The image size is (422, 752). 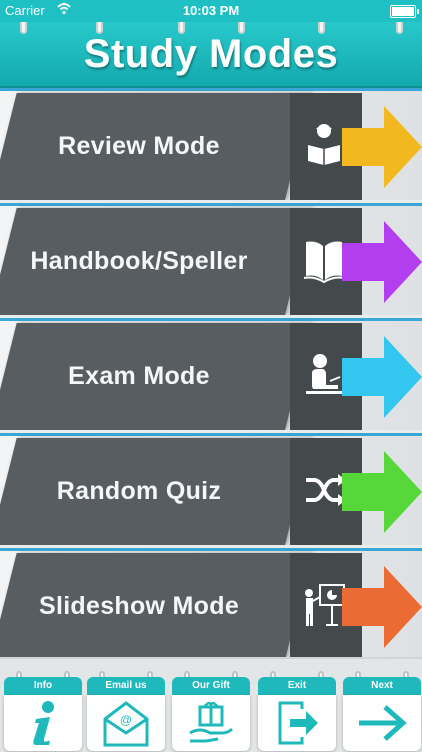 I want to click on exit-button: Exit, so click(x=297, y=711).